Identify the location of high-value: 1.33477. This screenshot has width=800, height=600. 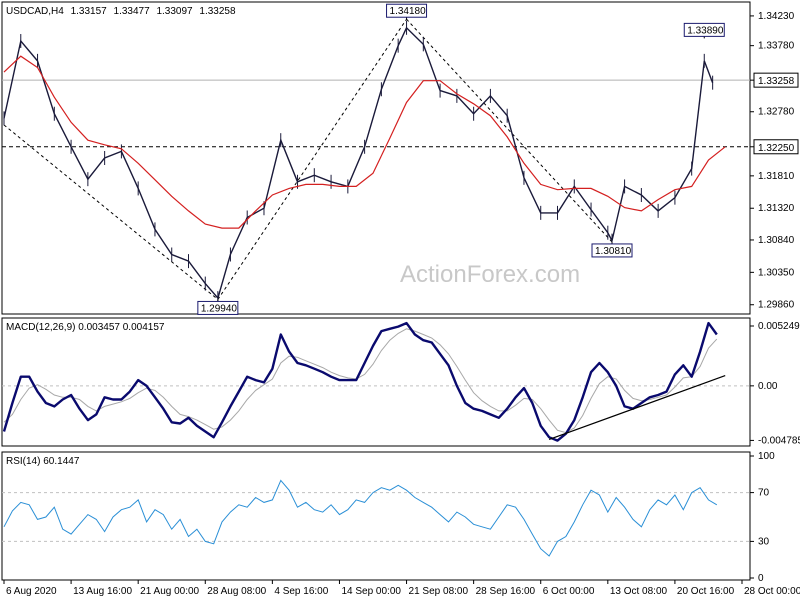
(132, 11).